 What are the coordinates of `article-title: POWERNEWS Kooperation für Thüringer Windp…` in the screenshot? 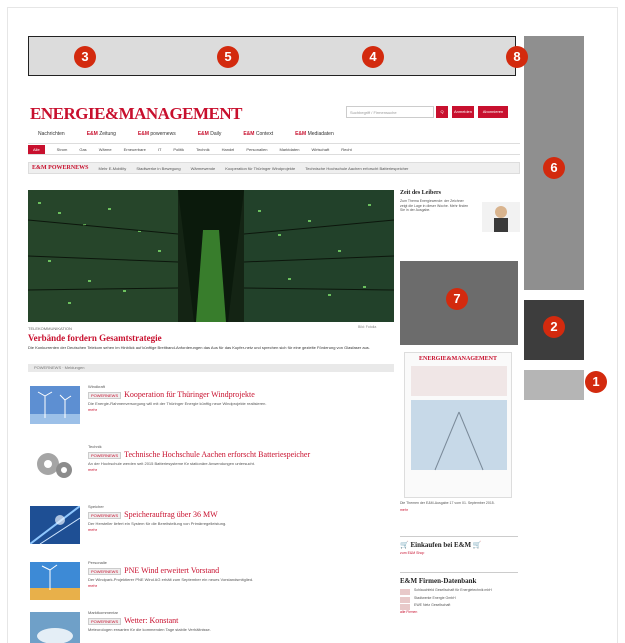 It's located at (240, 394).